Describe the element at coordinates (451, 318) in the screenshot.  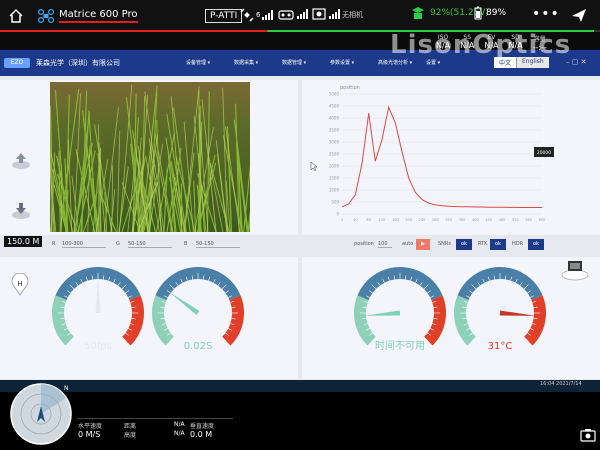
I see `gauge-panel-right: 时间不可用 31°C` at that location.